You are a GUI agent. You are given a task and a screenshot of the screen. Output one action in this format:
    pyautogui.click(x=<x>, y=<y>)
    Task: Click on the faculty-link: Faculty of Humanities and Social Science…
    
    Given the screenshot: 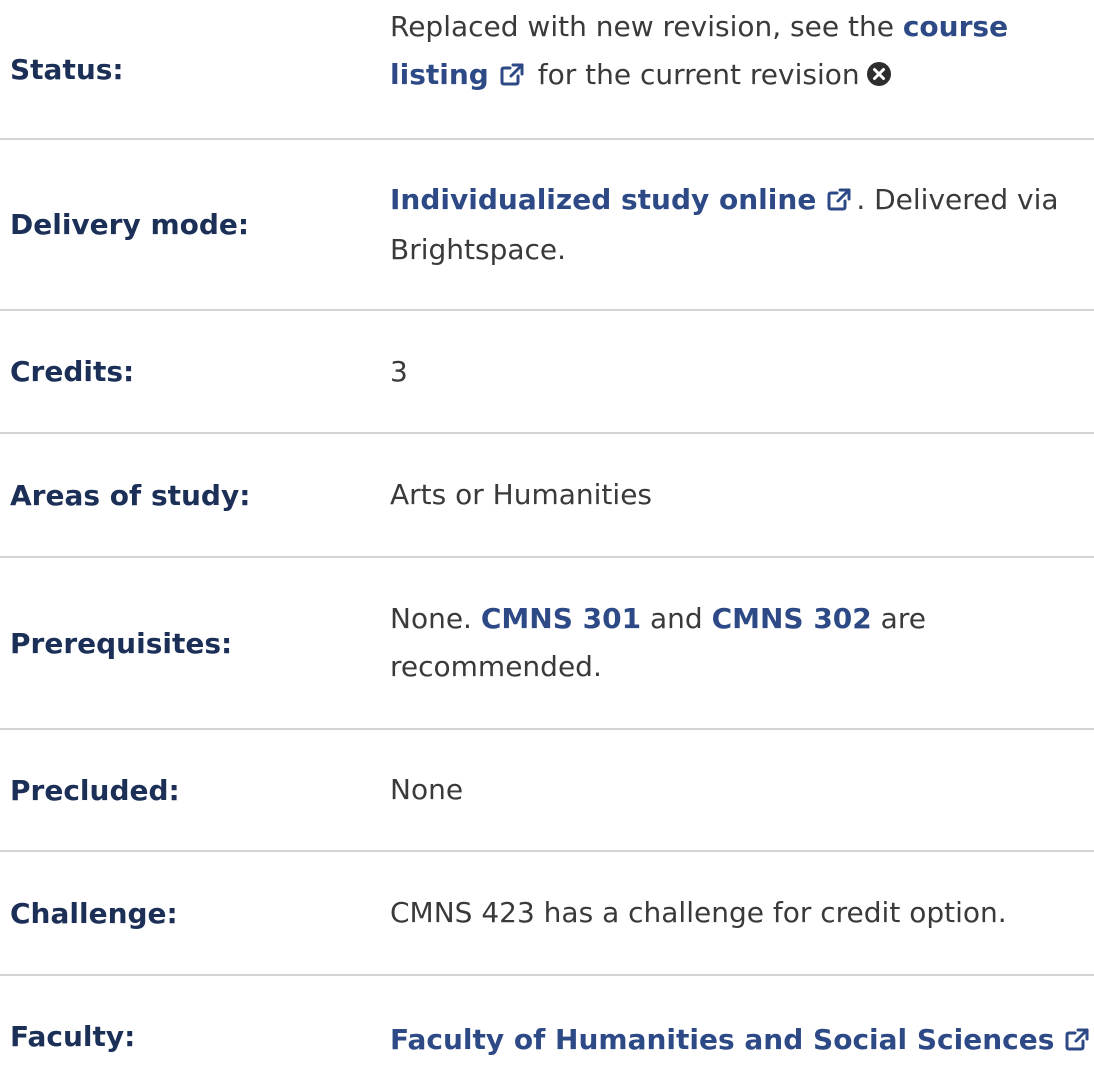 What is the action you would take?
    pyautogui.click(x=742, y=1039)
    